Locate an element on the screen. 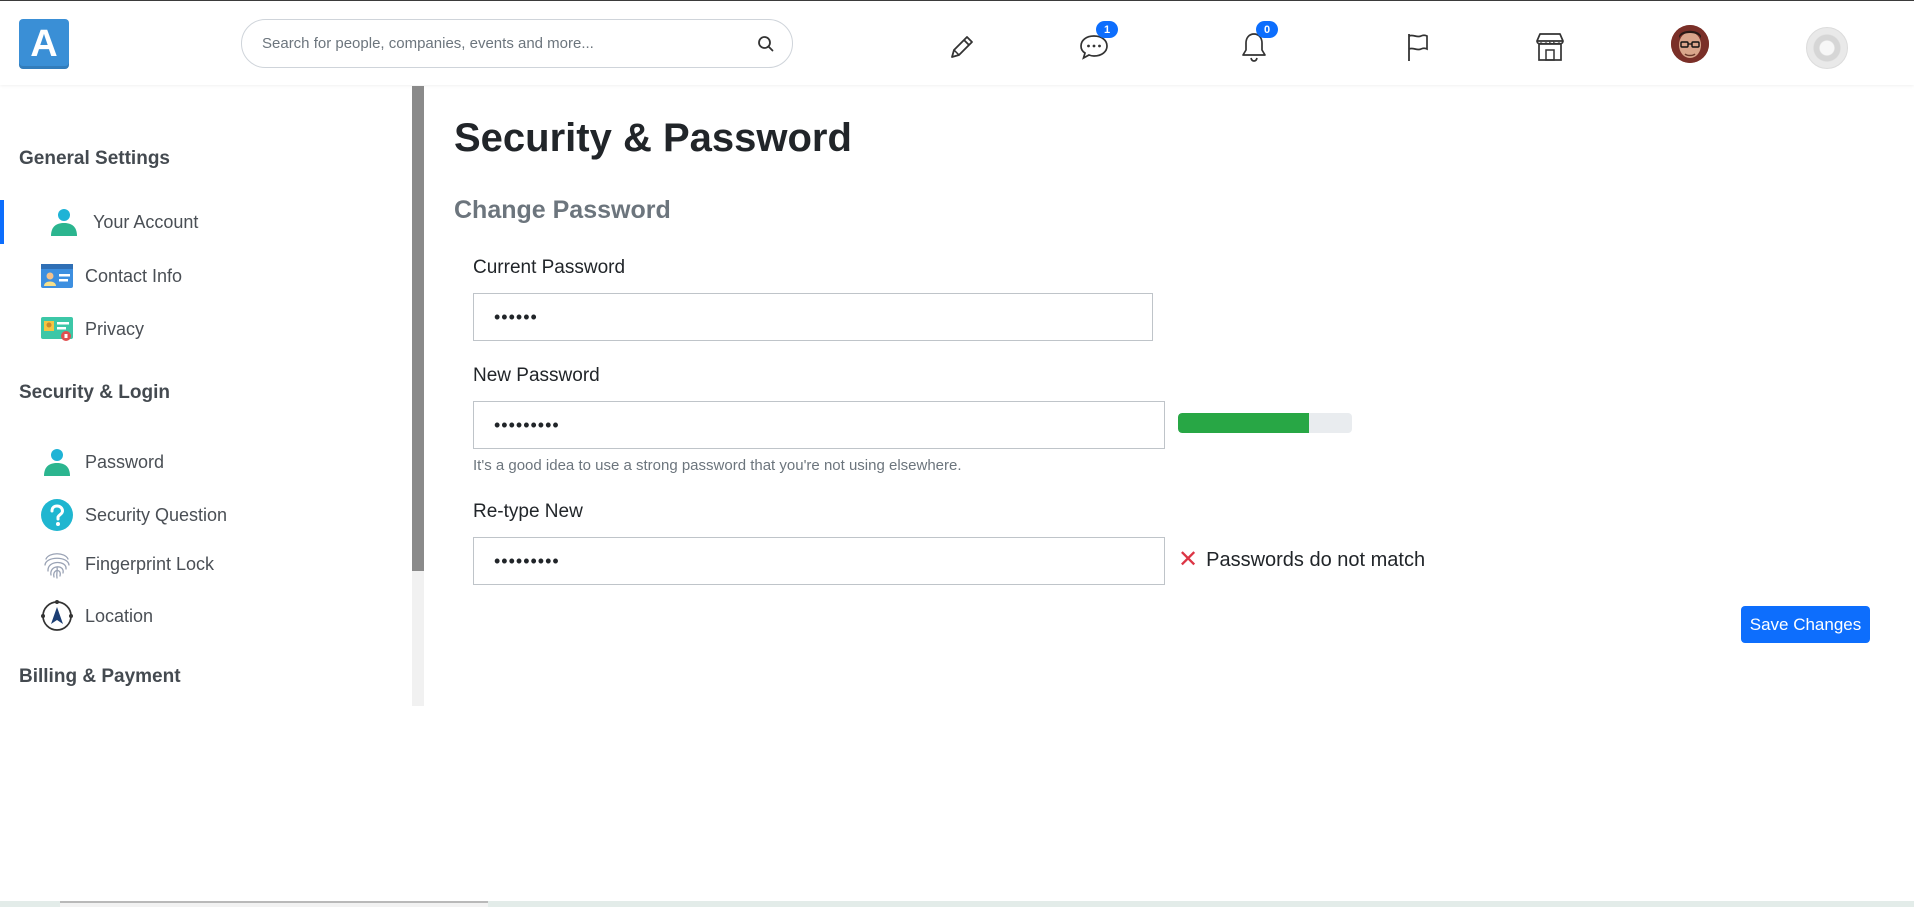 This screenshot has width=1914, height=907. current-password-input is located at coordinates (813, 317).